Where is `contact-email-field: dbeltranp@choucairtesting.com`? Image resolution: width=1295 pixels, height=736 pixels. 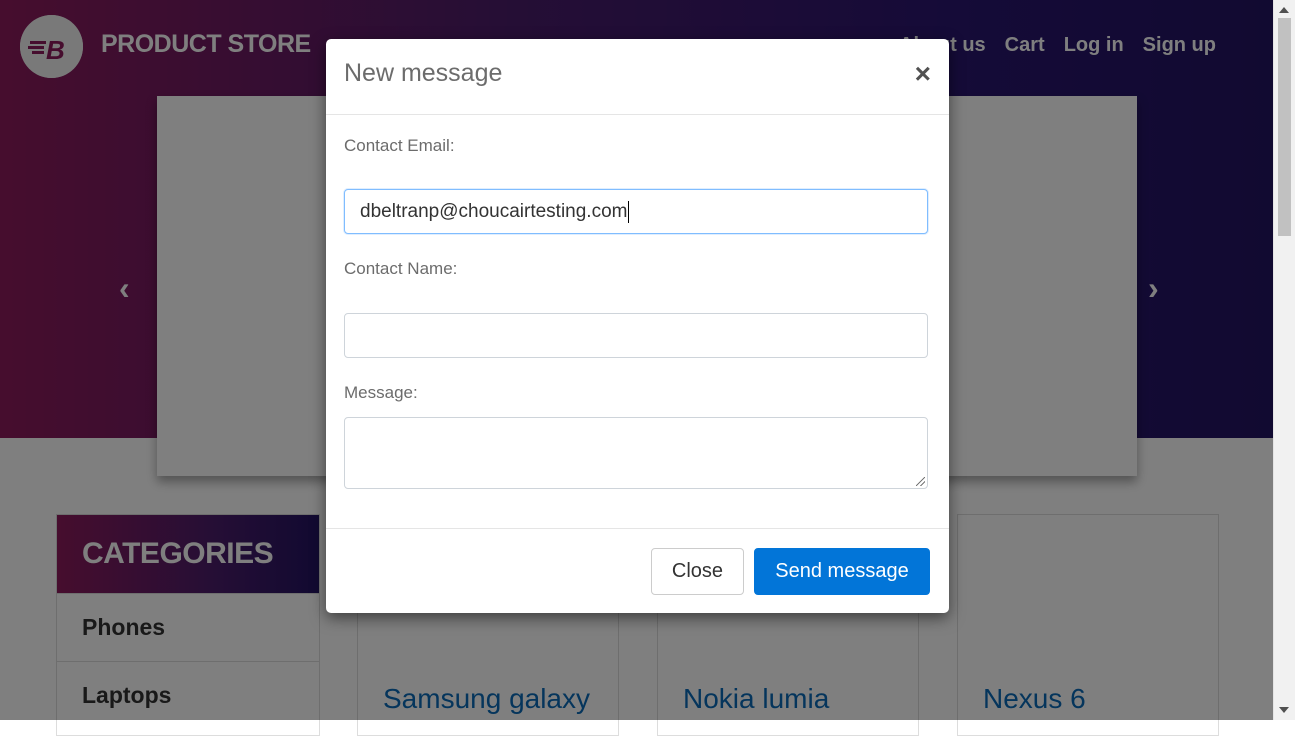
contact-email-field: dbeltranp@choucairtesting.com is located at coordinates (636, 211).